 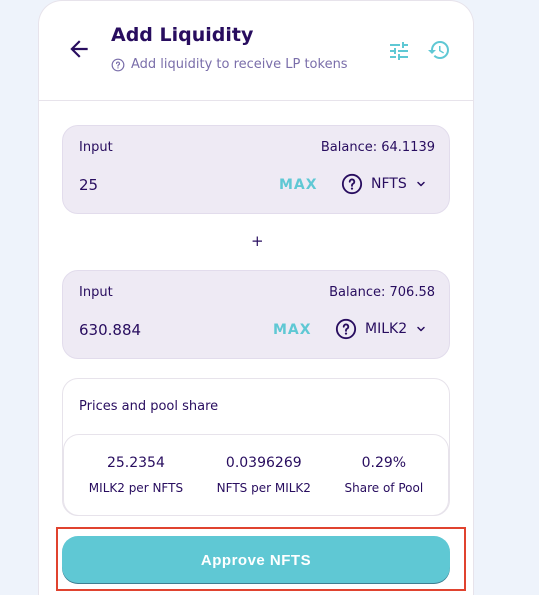 I want to click on pool-stat: 25.2354 MILK2 per NFTS, so click(x=136, y=475).